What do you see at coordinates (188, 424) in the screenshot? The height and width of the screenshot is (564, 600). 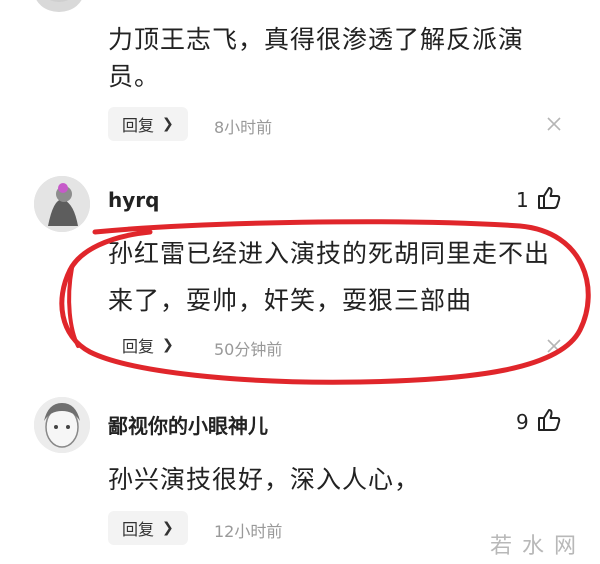 I see `username: 鄙视你的小眼神儿` at bounding box center [188, 424].